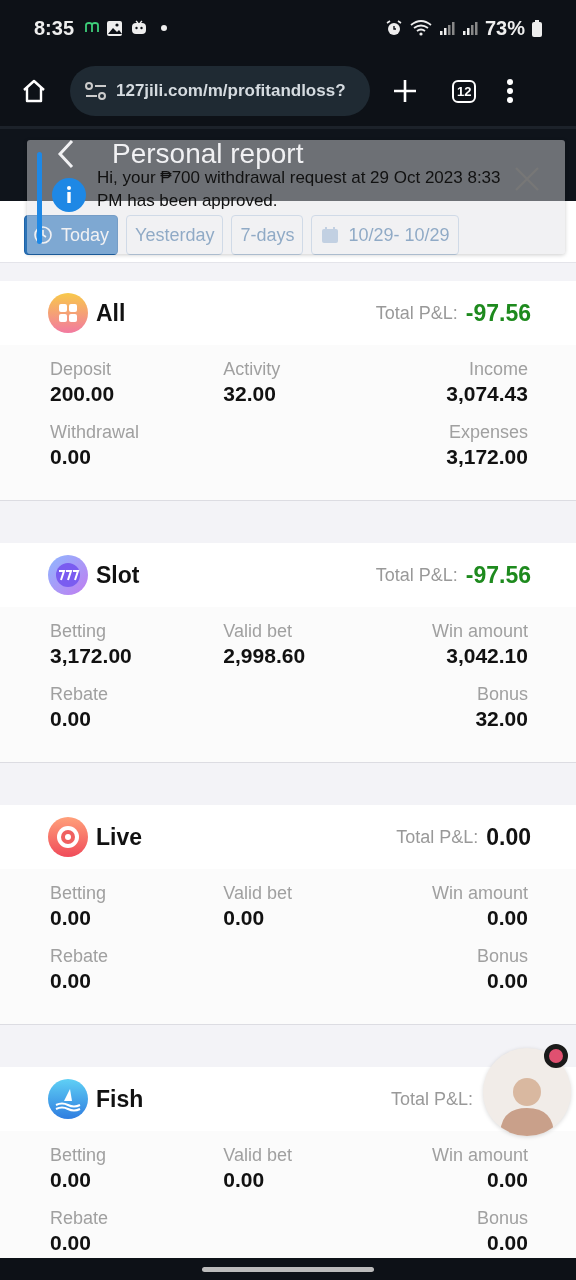 Image resolution: width=576 pixels, height=1280 pixels. I want to click on calendar-icon, so click(330, 235).